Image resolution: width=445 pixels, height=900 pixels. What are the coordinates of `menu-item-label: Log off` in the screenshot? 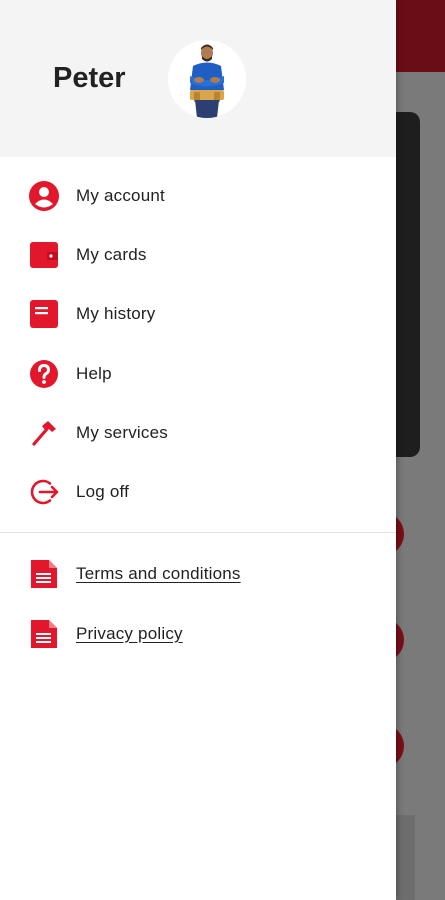 It's located at (103, 492).